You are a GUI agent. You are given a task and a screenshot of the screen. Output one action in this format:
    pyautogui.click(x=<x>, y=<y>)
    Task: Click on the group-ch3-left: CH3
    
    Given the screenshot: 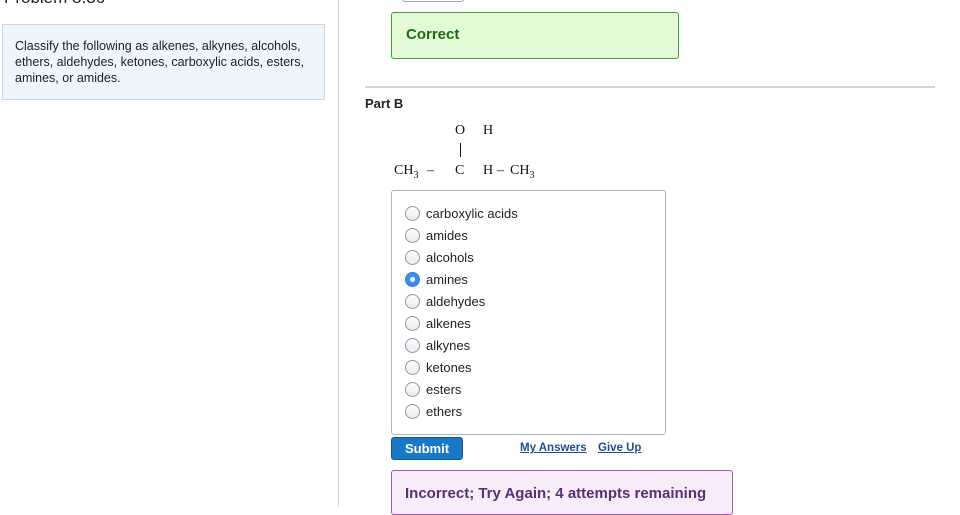 What is the action you would take?
    pyautogui.click(x=406, y=172)
    